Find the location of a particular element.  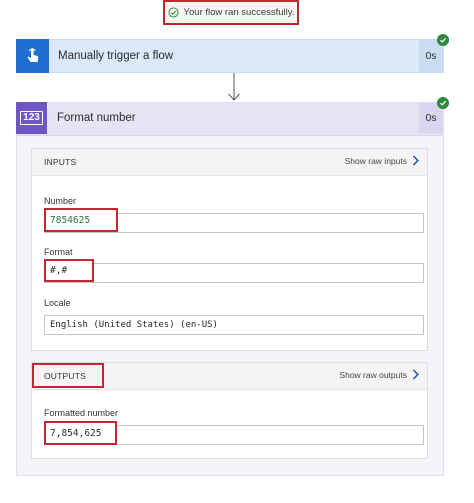

touch-hand-icon is located at coordinates (32, 55).